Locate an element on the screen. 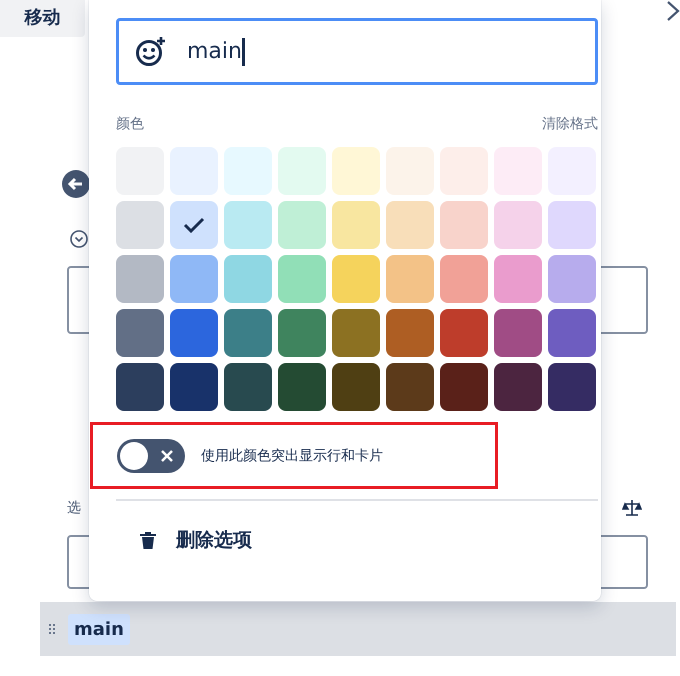  options-label: 选 is located at coordinates (74, 508).